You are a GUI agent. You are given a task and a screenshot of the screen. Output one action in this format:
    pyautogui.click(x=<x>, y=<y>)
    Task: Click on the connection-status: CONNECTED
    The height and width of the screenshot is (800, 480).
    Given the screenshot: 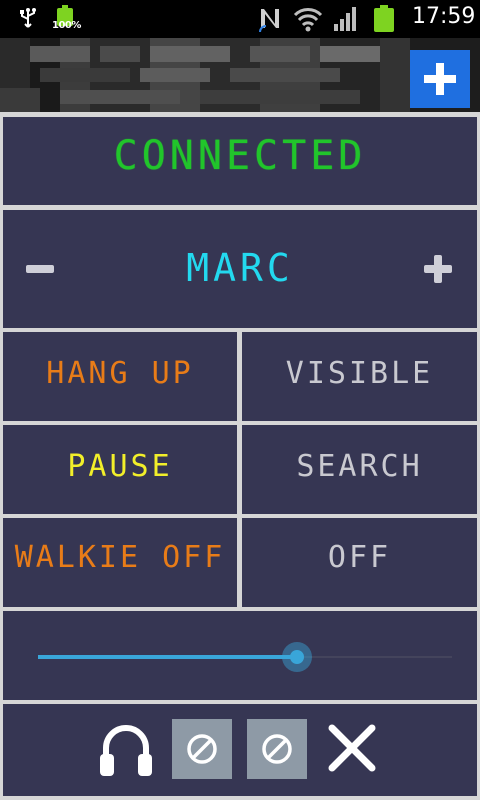 What is the action you would take?
    pyautogui.click(x=240, y=156)
    